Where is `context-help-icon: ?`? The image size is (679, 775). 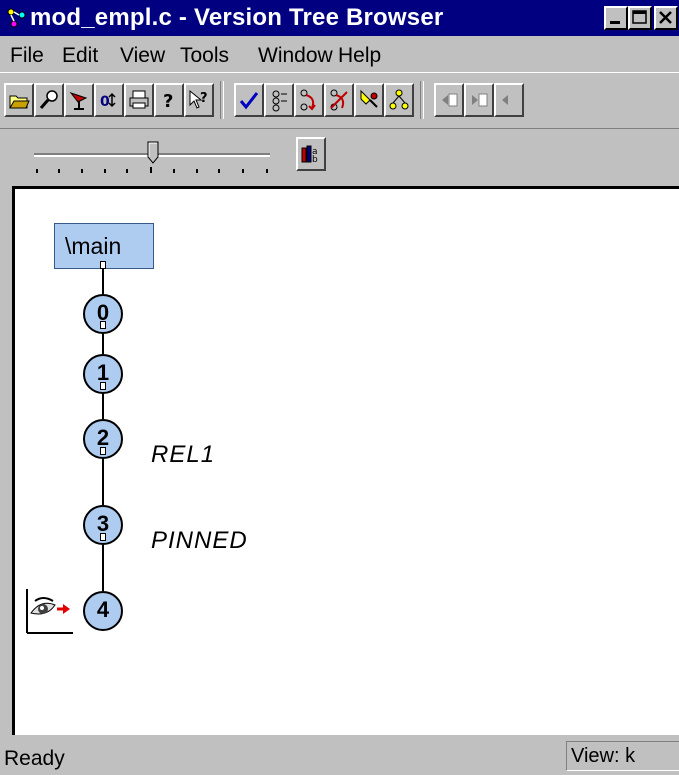 context-help-icon: ? is located at coordinates (198, 99).